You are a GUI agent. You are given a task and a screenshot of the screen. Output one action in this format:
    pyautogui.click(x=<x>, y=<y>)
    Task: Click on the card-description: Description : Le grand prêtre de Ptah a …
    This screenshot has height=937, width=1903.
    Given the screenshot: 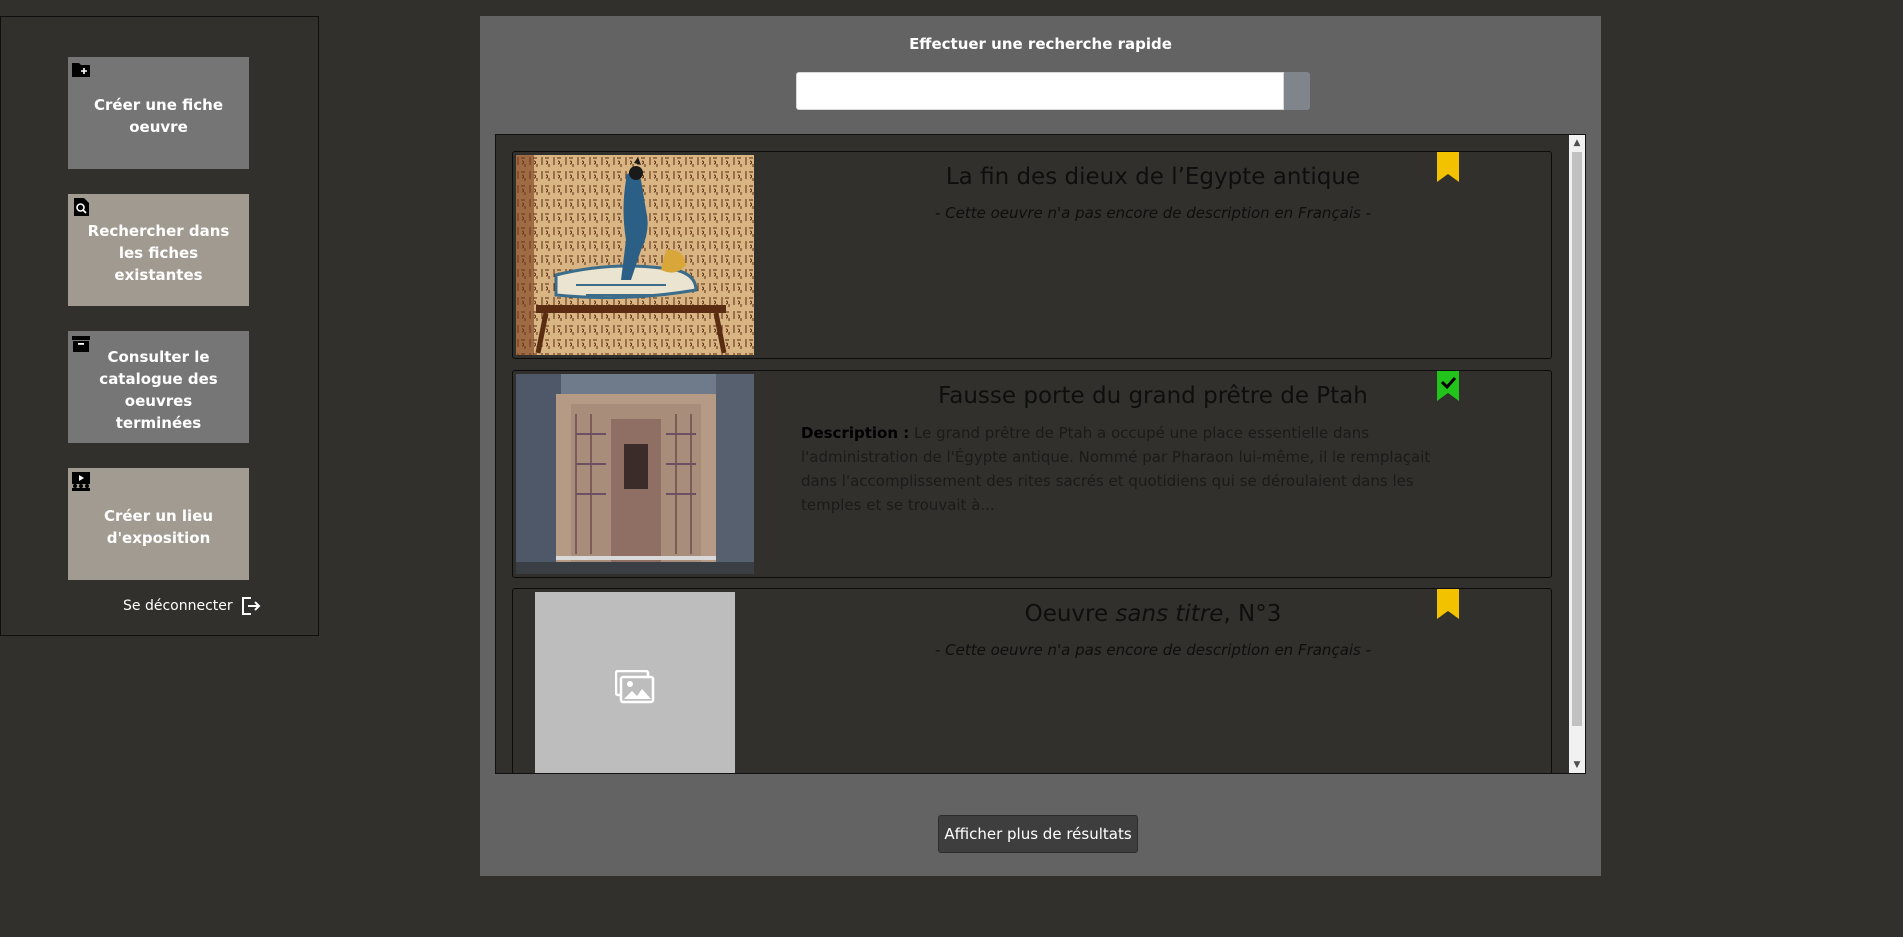 What is the action you would take?
    pyautogui.click(x=1126, y=469)
    